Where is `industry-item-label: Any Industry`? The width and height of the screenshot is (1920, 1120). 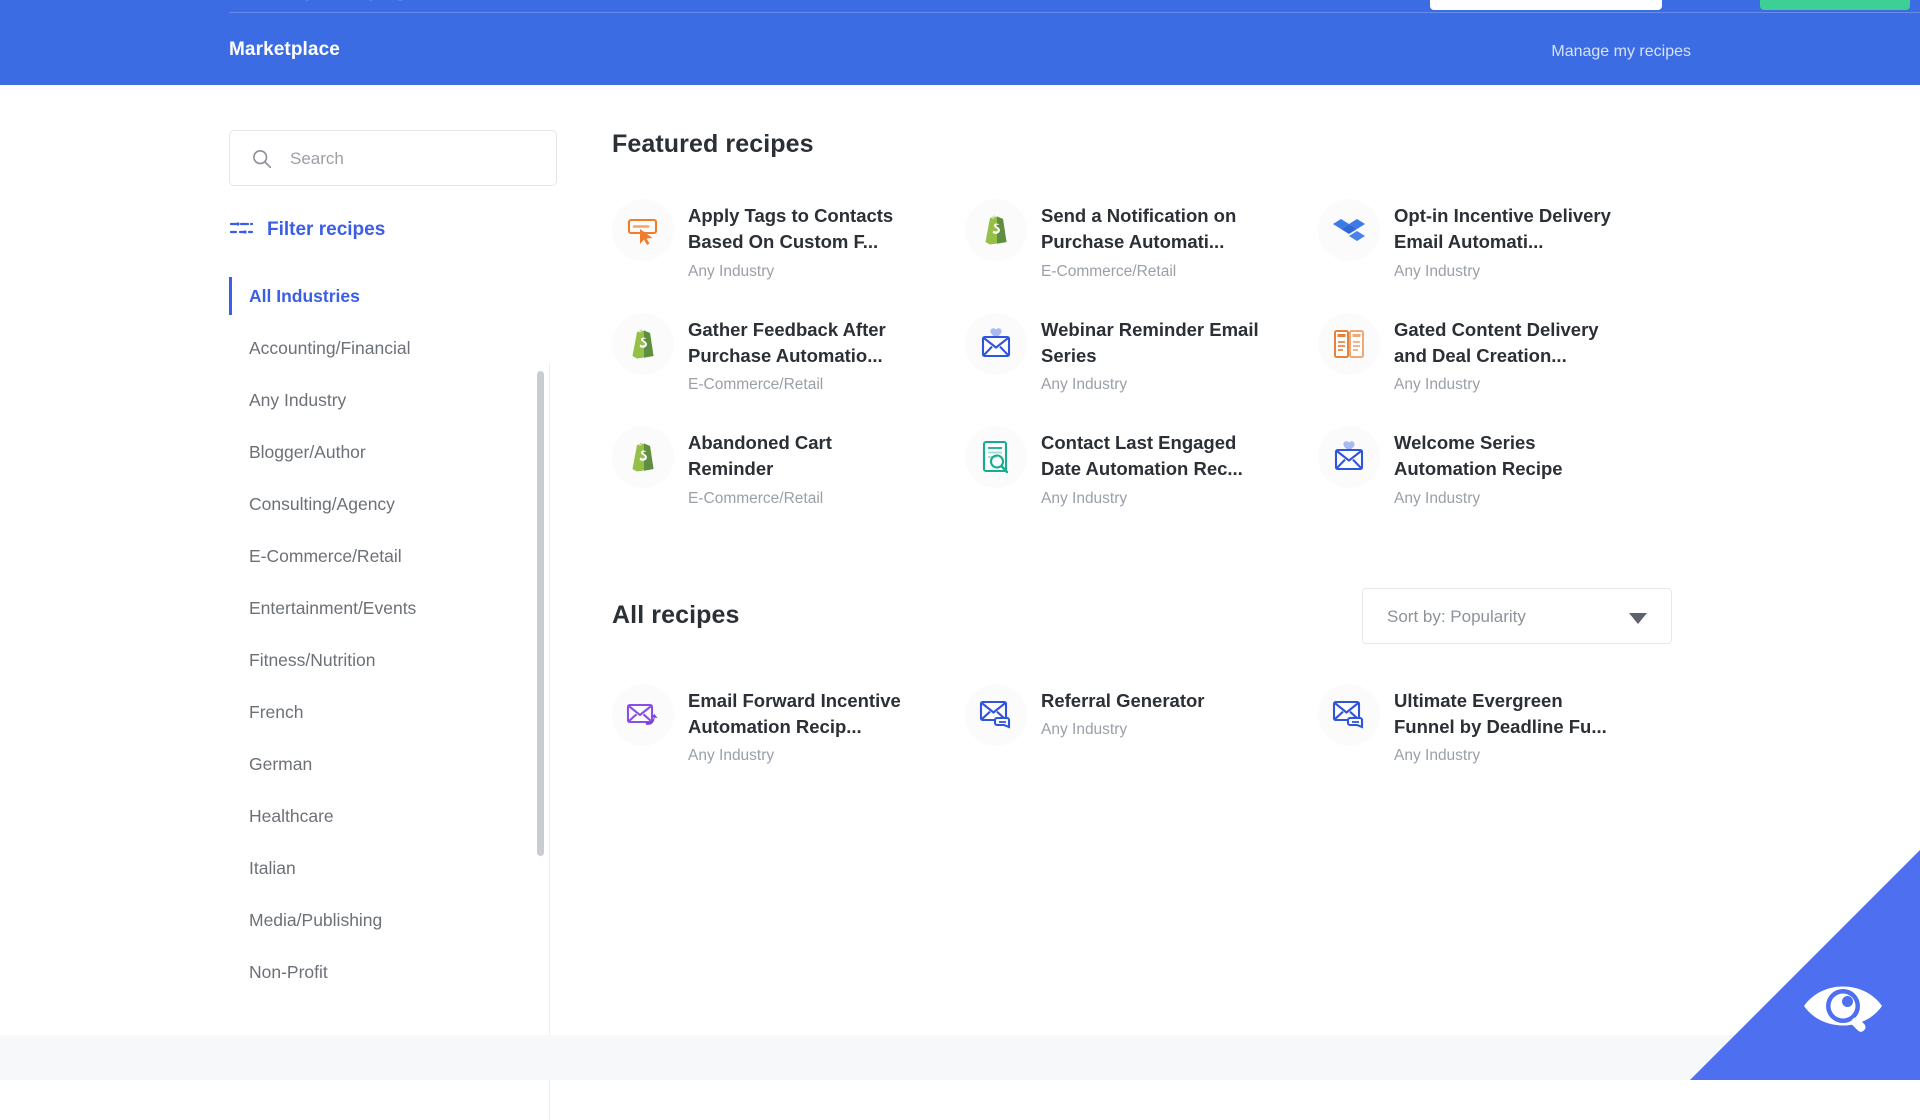
industry-item-label: Any Industry is located at coordinates (298, 400).